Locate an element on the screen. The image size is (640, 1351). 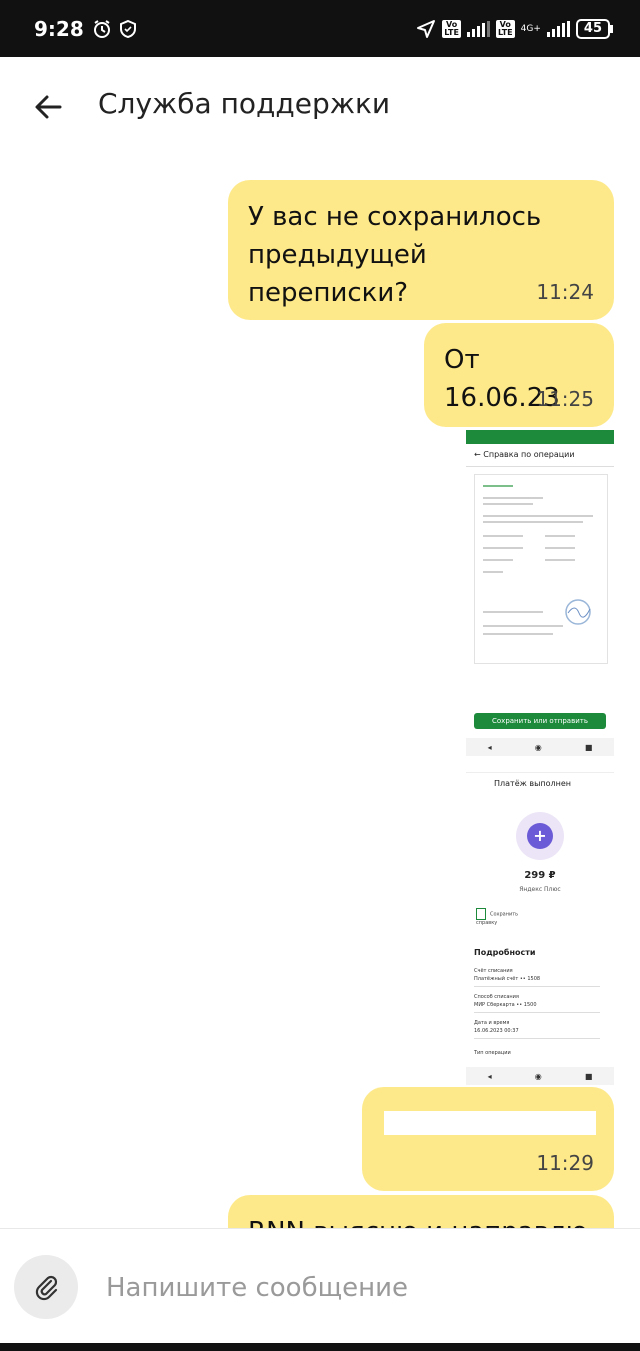
location-arrow-icon is located at coordinates (426, 28).